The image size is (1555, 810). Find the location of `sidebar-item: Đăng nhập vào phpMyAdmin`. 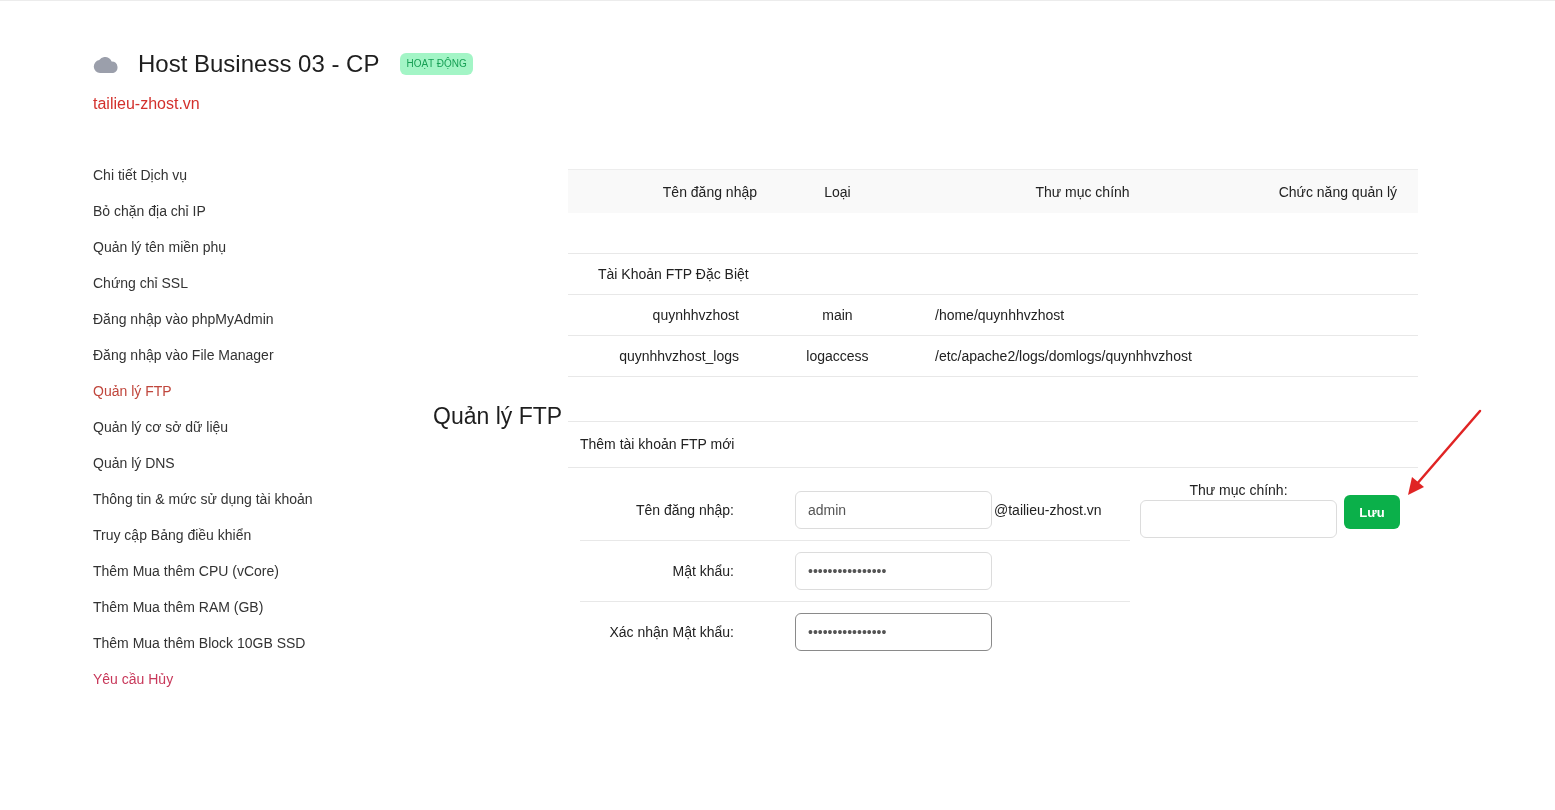

sidebar-item: Đăng nhập vào phpMyAdmin is located at coordinates (183, 319).